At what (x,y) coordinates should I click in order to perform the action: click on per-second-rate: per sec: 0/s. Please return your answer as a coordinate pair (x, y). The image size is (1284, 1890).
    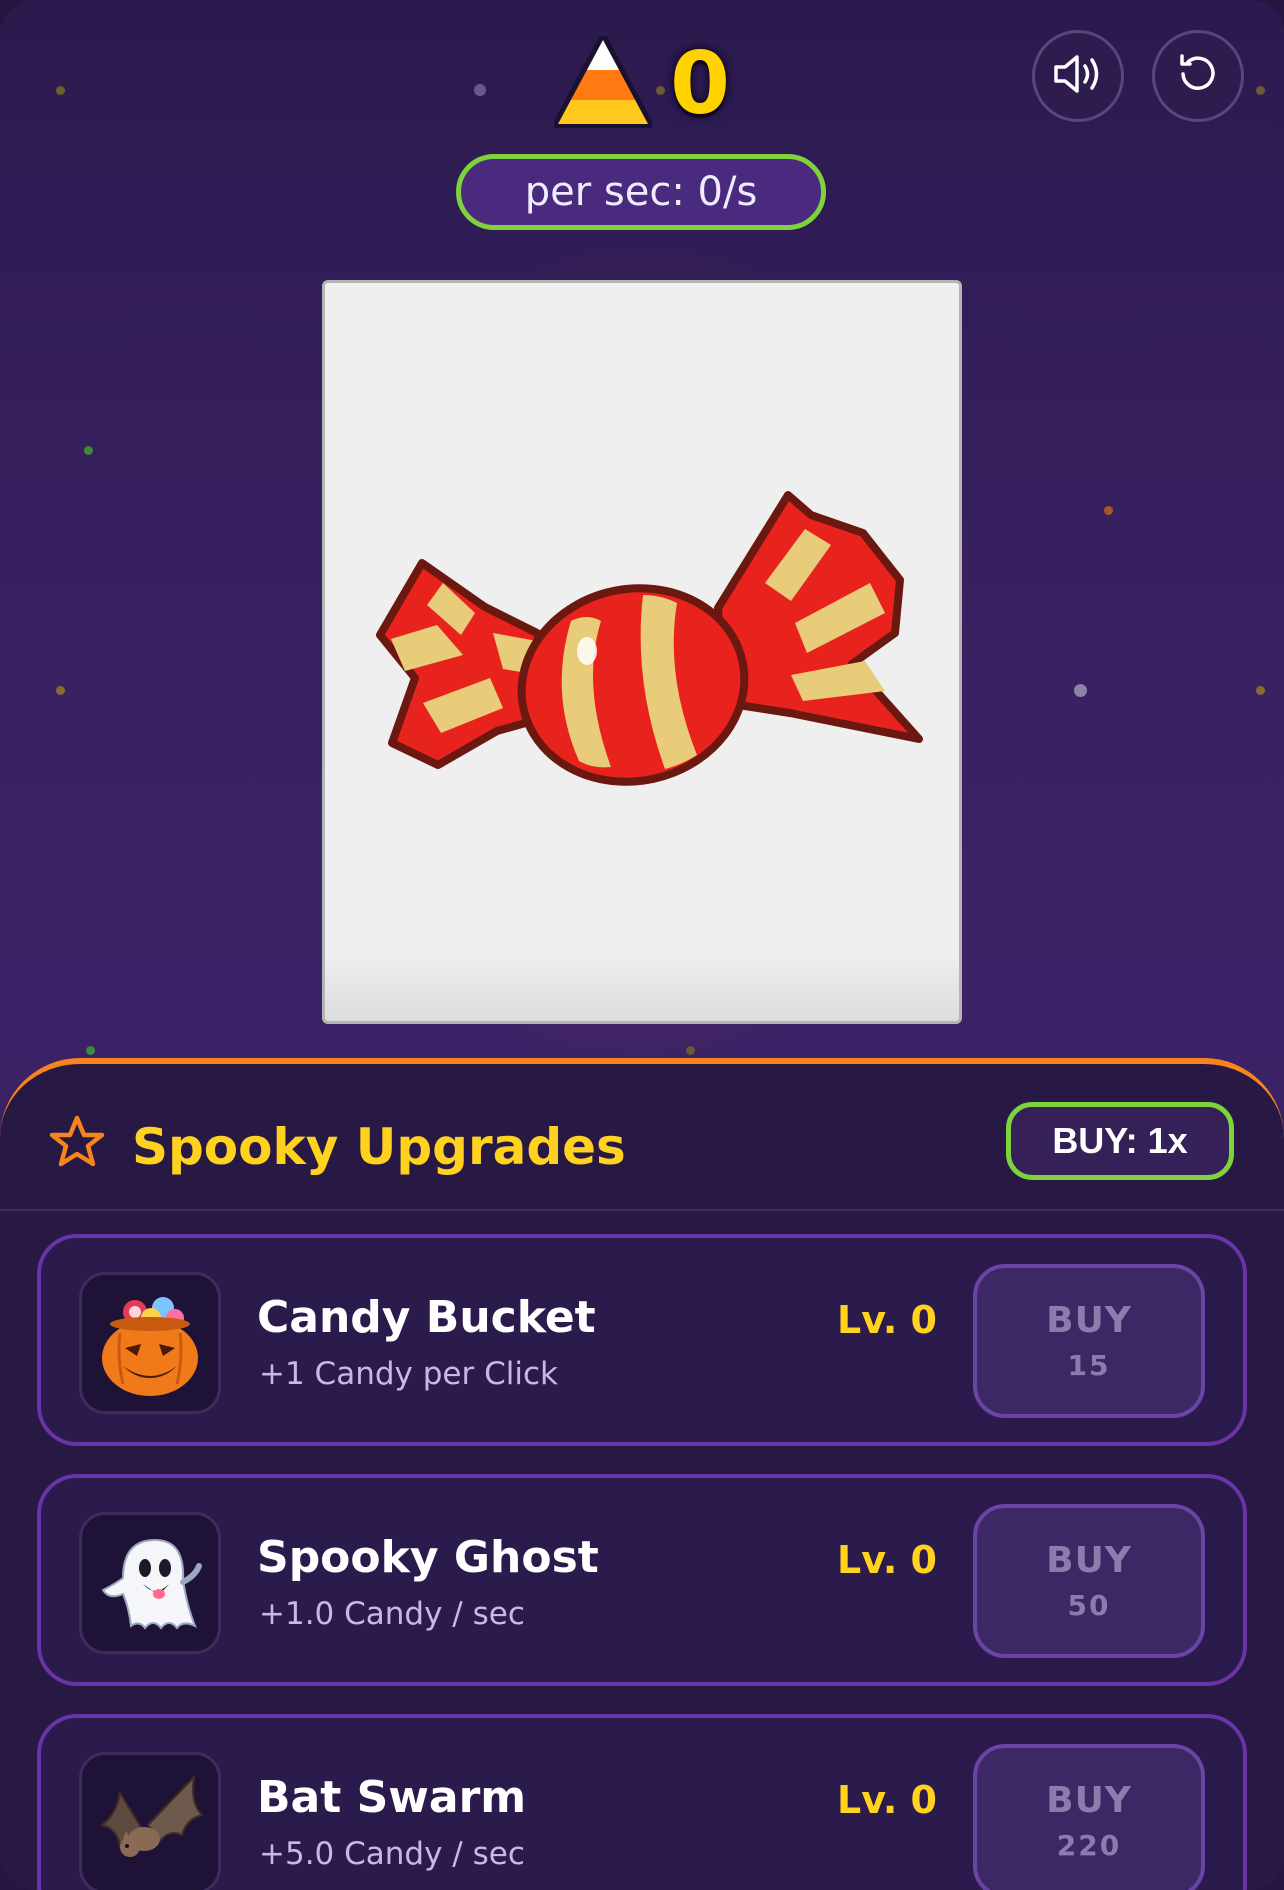
    Looking at the image, I should click on (641, 192).